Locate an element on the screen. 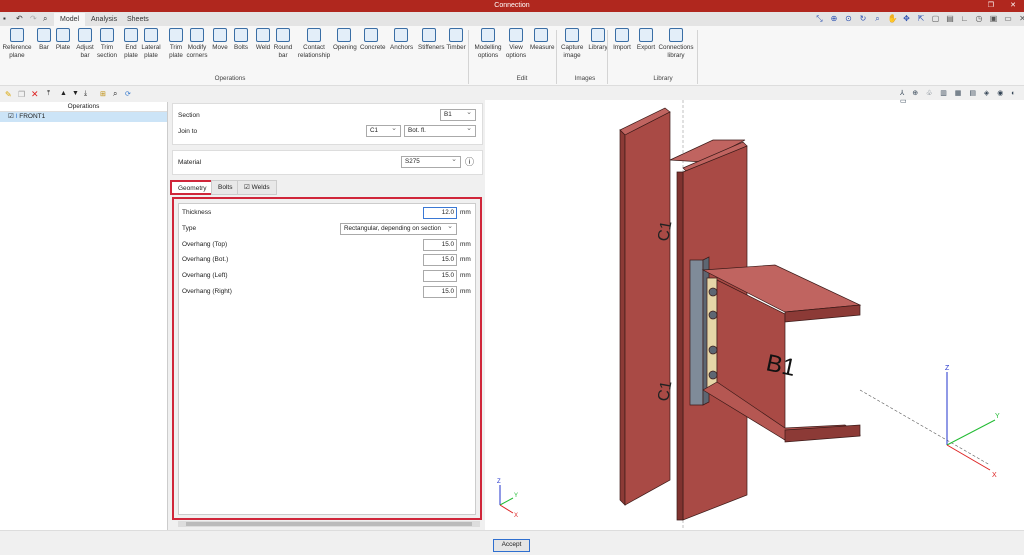 The width and height of the screenshot is (1024, 555). ribbon-button-opening: Opening is located at coordinates (345, 40).